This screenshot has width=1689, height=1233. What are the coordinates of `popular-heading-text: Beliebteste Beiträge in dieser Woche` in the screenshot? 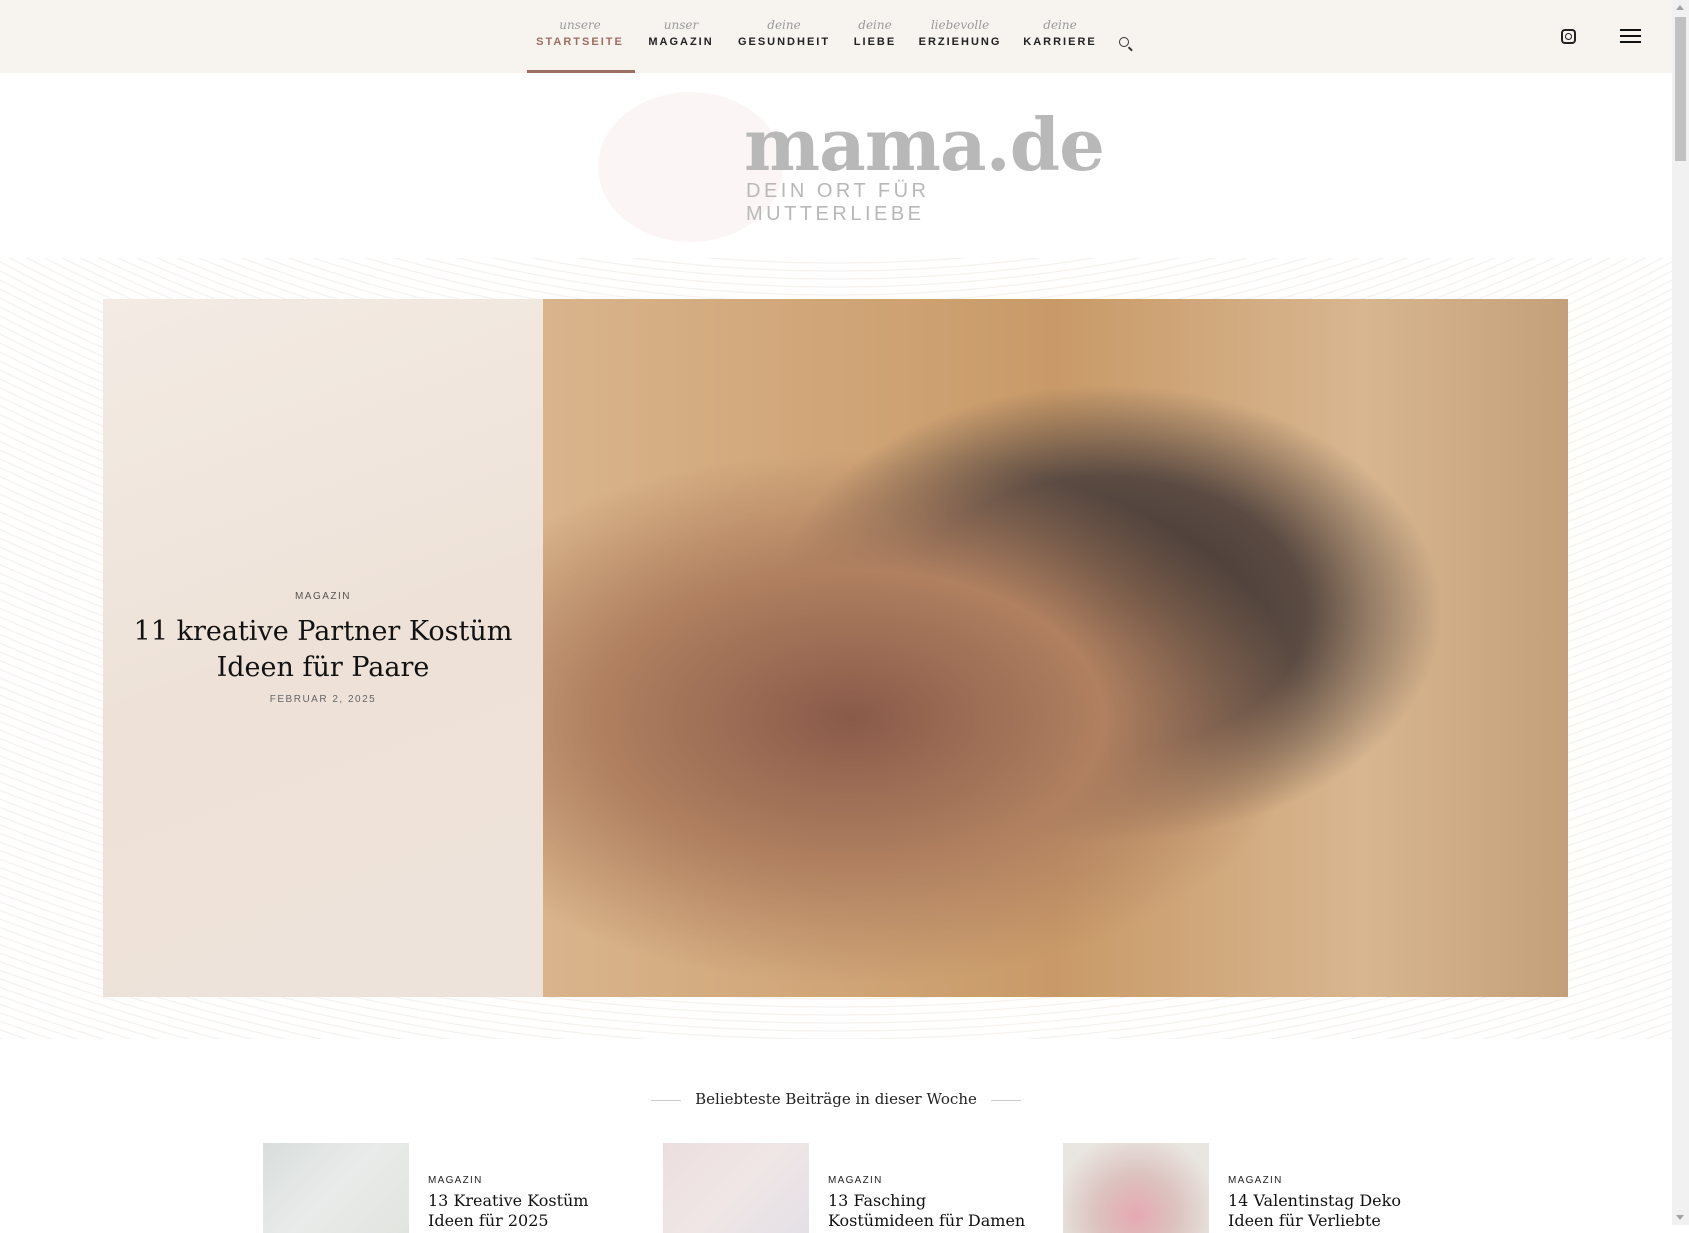 It's located at (836, 1099).